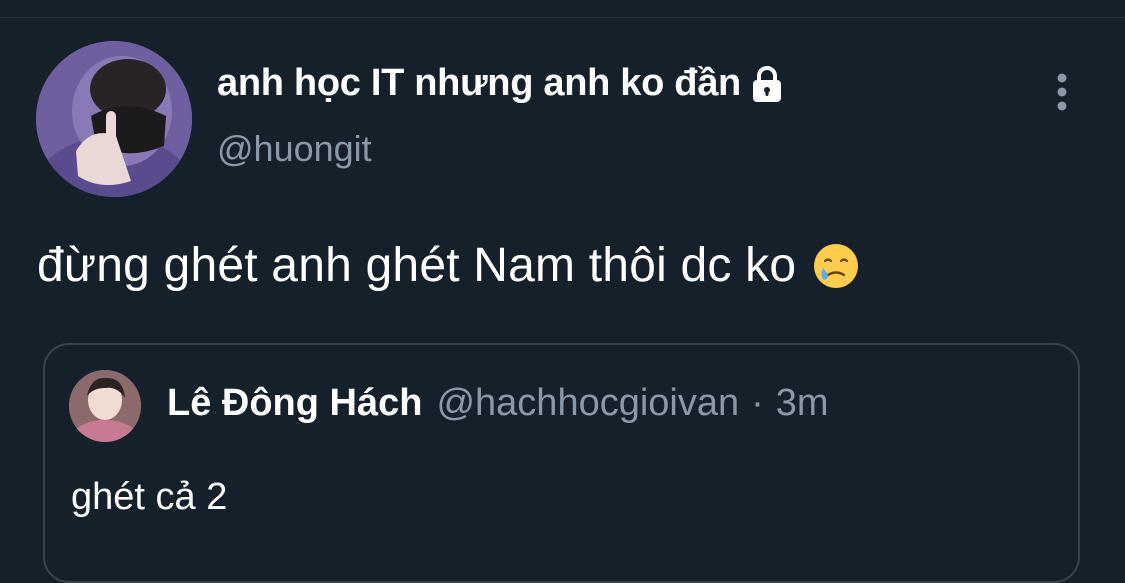  What do you see at coordinates (587, 403) in the screenshot?
I see `quoted-author-handle: @hachhocgioivan` at bounding box center [587, 403].